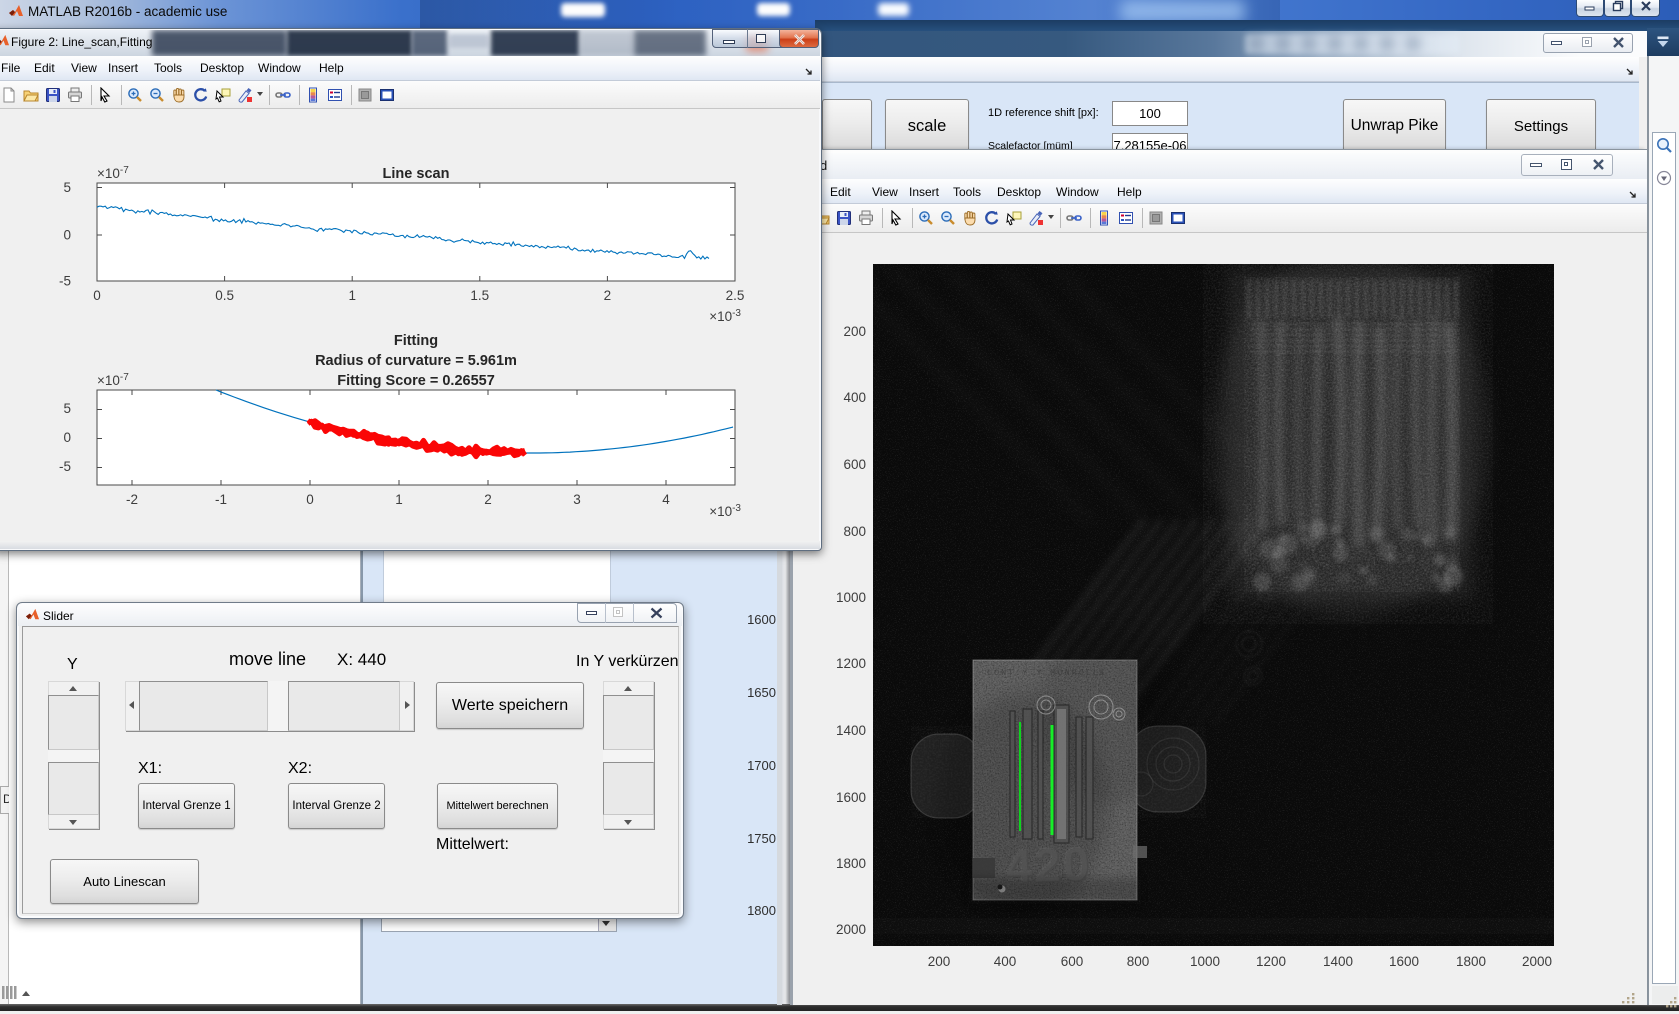  What do you see at coordinates (577, 499) in the screenshot?
I see `svg-text: 3` at bounding box center [577, 499].